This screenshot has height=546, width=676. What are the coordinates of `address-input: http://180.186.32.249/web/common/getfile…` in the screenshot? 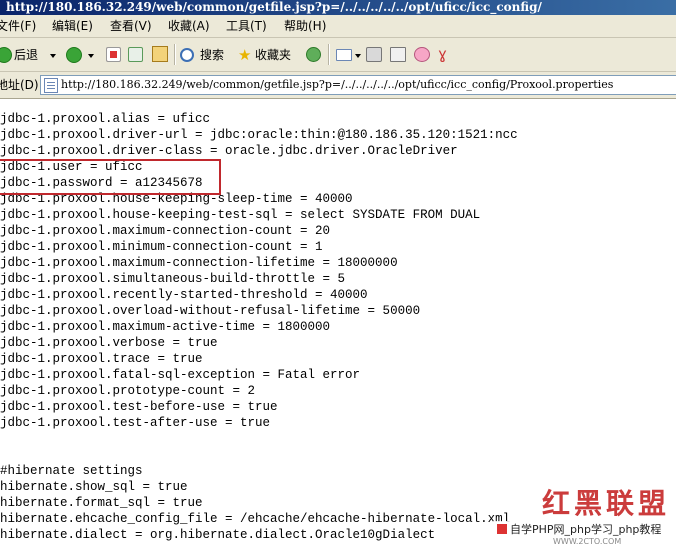 It's located at (358, 85).